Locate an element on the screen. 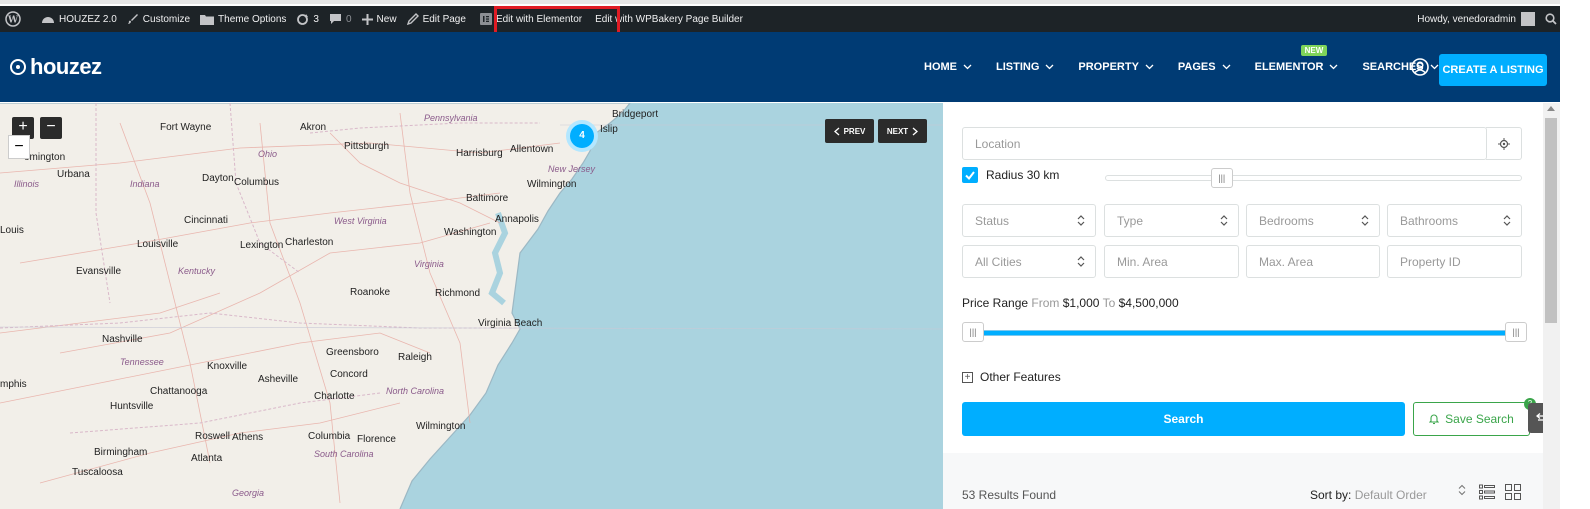  sort-by-control: Sort by: Default Order is located at coordinates (1368, 495).